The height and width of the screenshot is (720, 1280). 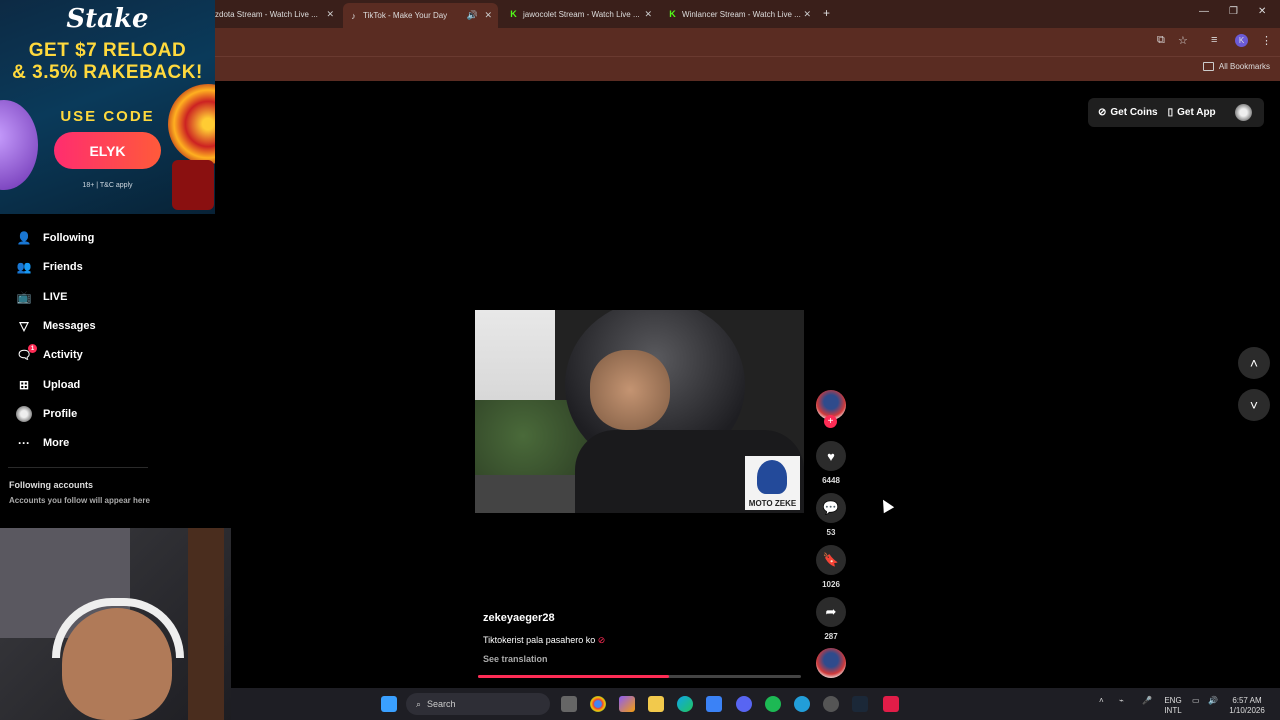 I want to click on video-face, so click(x=630, y=390).